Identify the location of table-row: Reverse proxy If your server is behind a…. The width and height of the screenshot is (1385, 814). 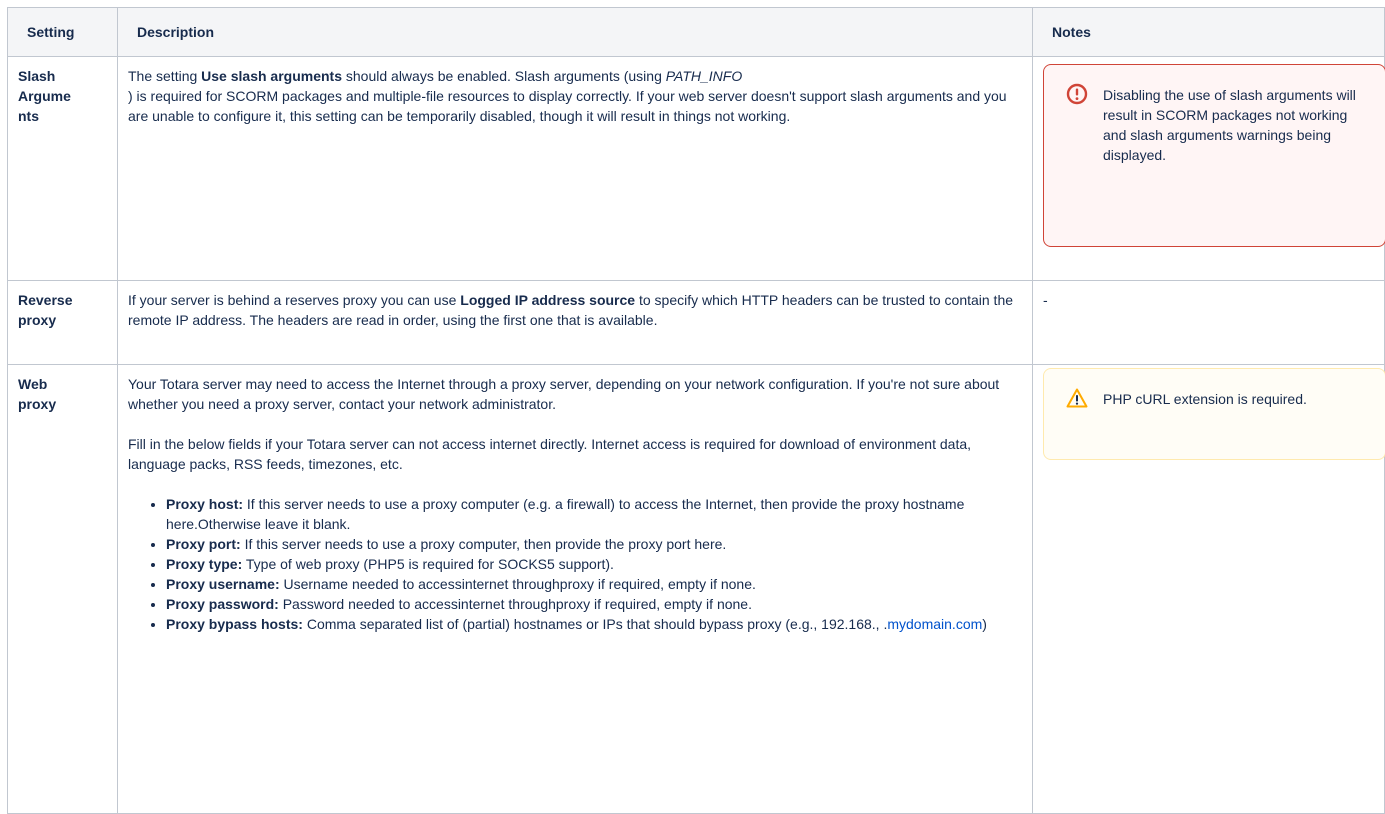
(696, 322).